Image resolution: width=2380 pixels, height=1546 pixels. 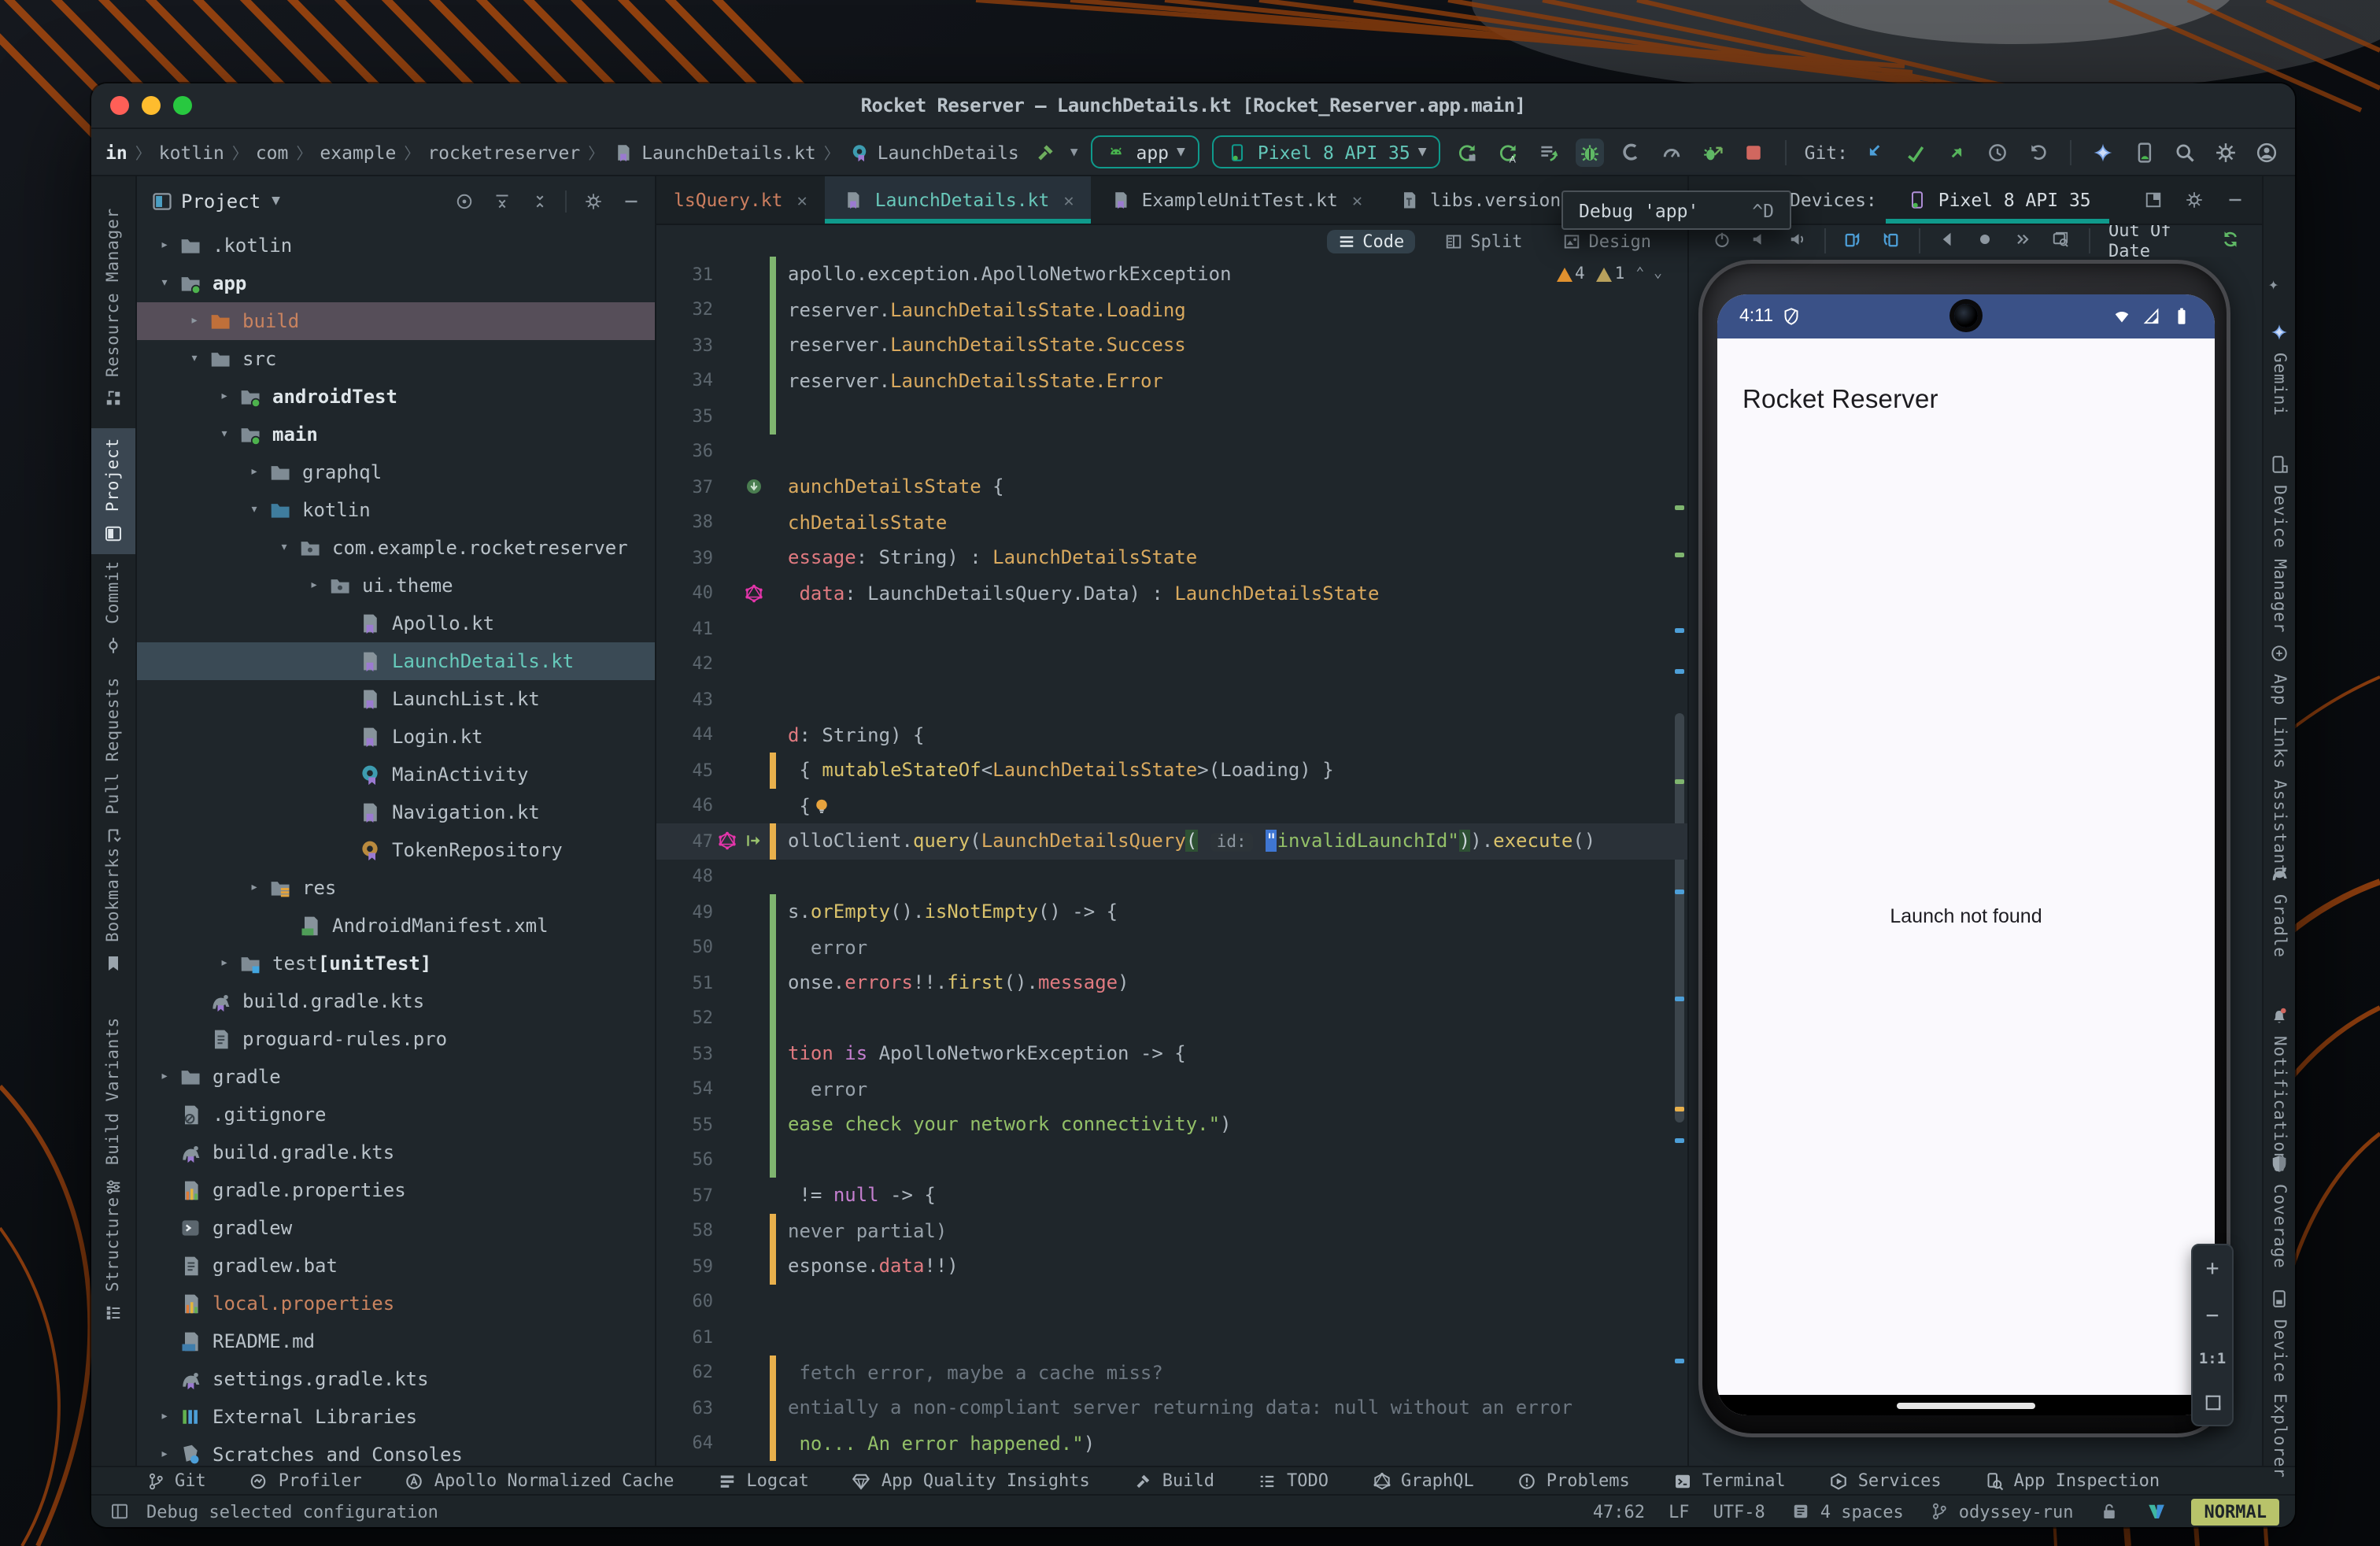 What do you see at coordinates (2234, 200) in the screenshot?
I see `hide-devices-icon` at bounding box center [2234, 200].